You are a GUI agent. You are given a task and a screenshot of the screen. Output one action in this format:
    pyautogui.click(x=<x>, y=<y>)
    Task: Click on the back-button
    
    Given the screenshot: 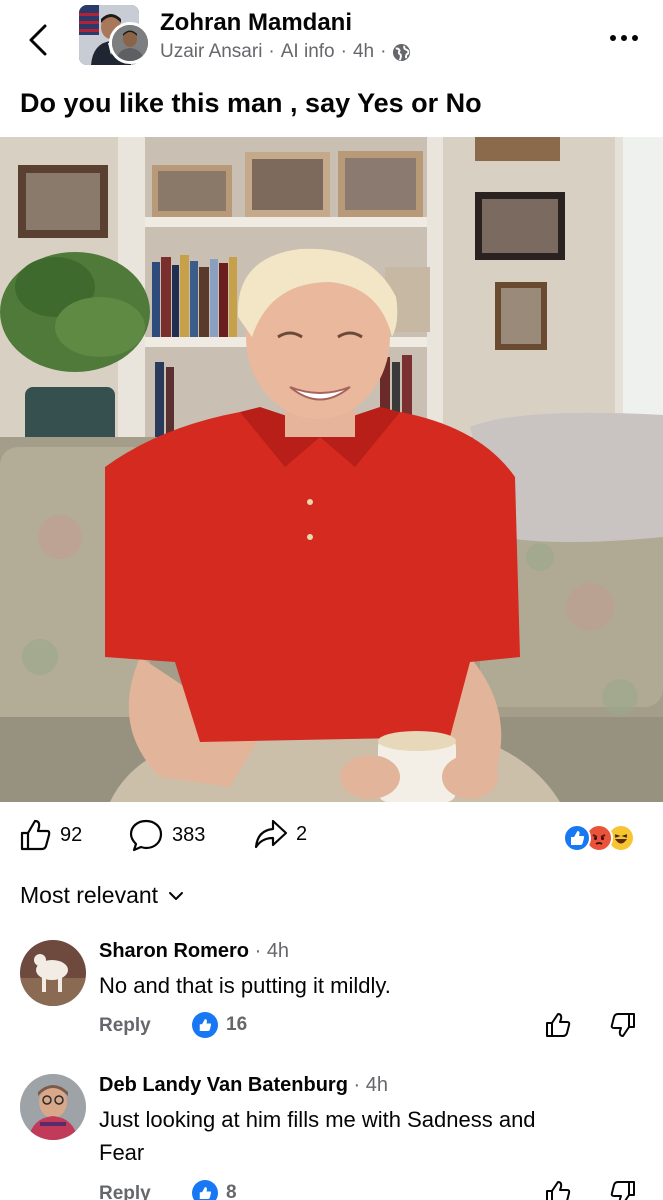 What is the action you would take?
    pyautogui.click(x=38, y=40)
    